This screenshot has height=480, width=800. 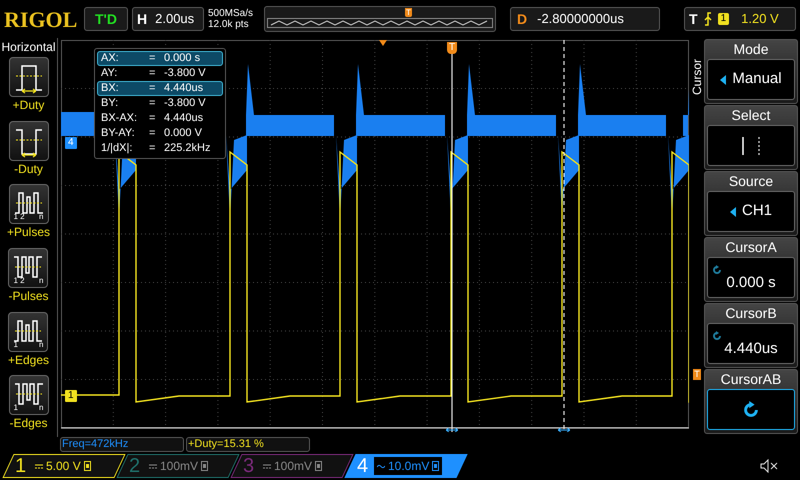 I want to click on readout-value: 0.000 s, so click(x=182, y=58).